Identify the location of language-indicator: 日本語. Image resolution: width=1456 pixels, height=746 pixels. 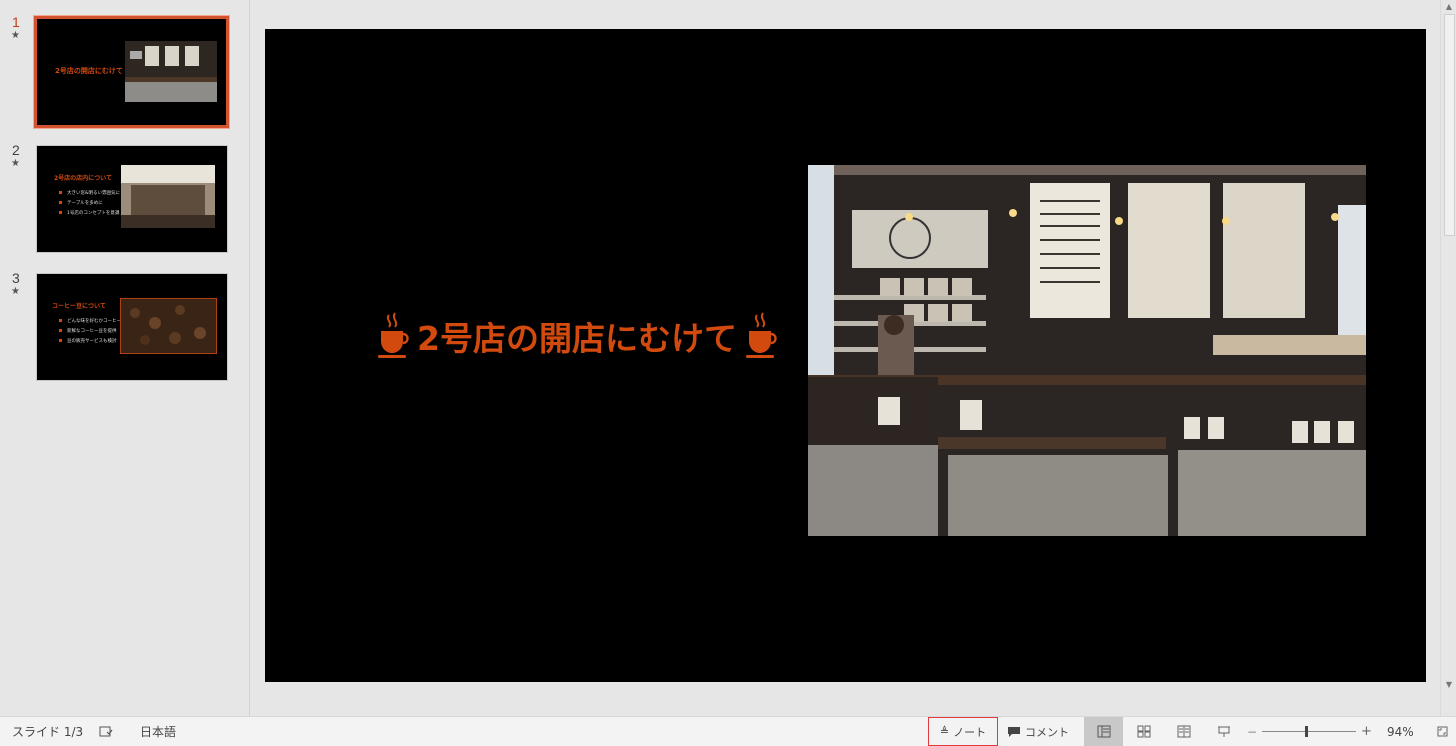
(158, 731).